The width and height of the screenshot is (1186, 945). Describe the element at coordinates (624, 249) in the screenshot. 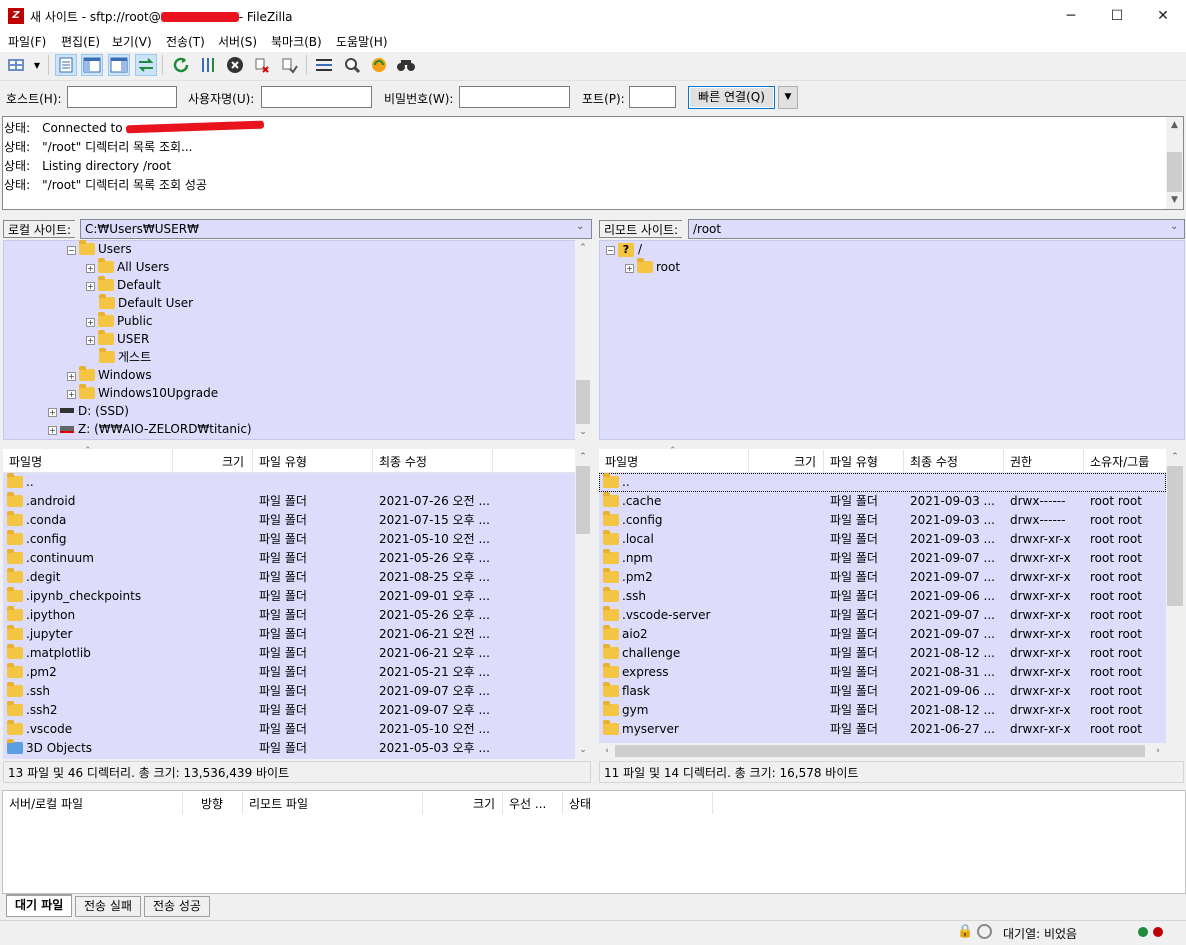

I see `tree-item-root-dir: −? /` at that location.